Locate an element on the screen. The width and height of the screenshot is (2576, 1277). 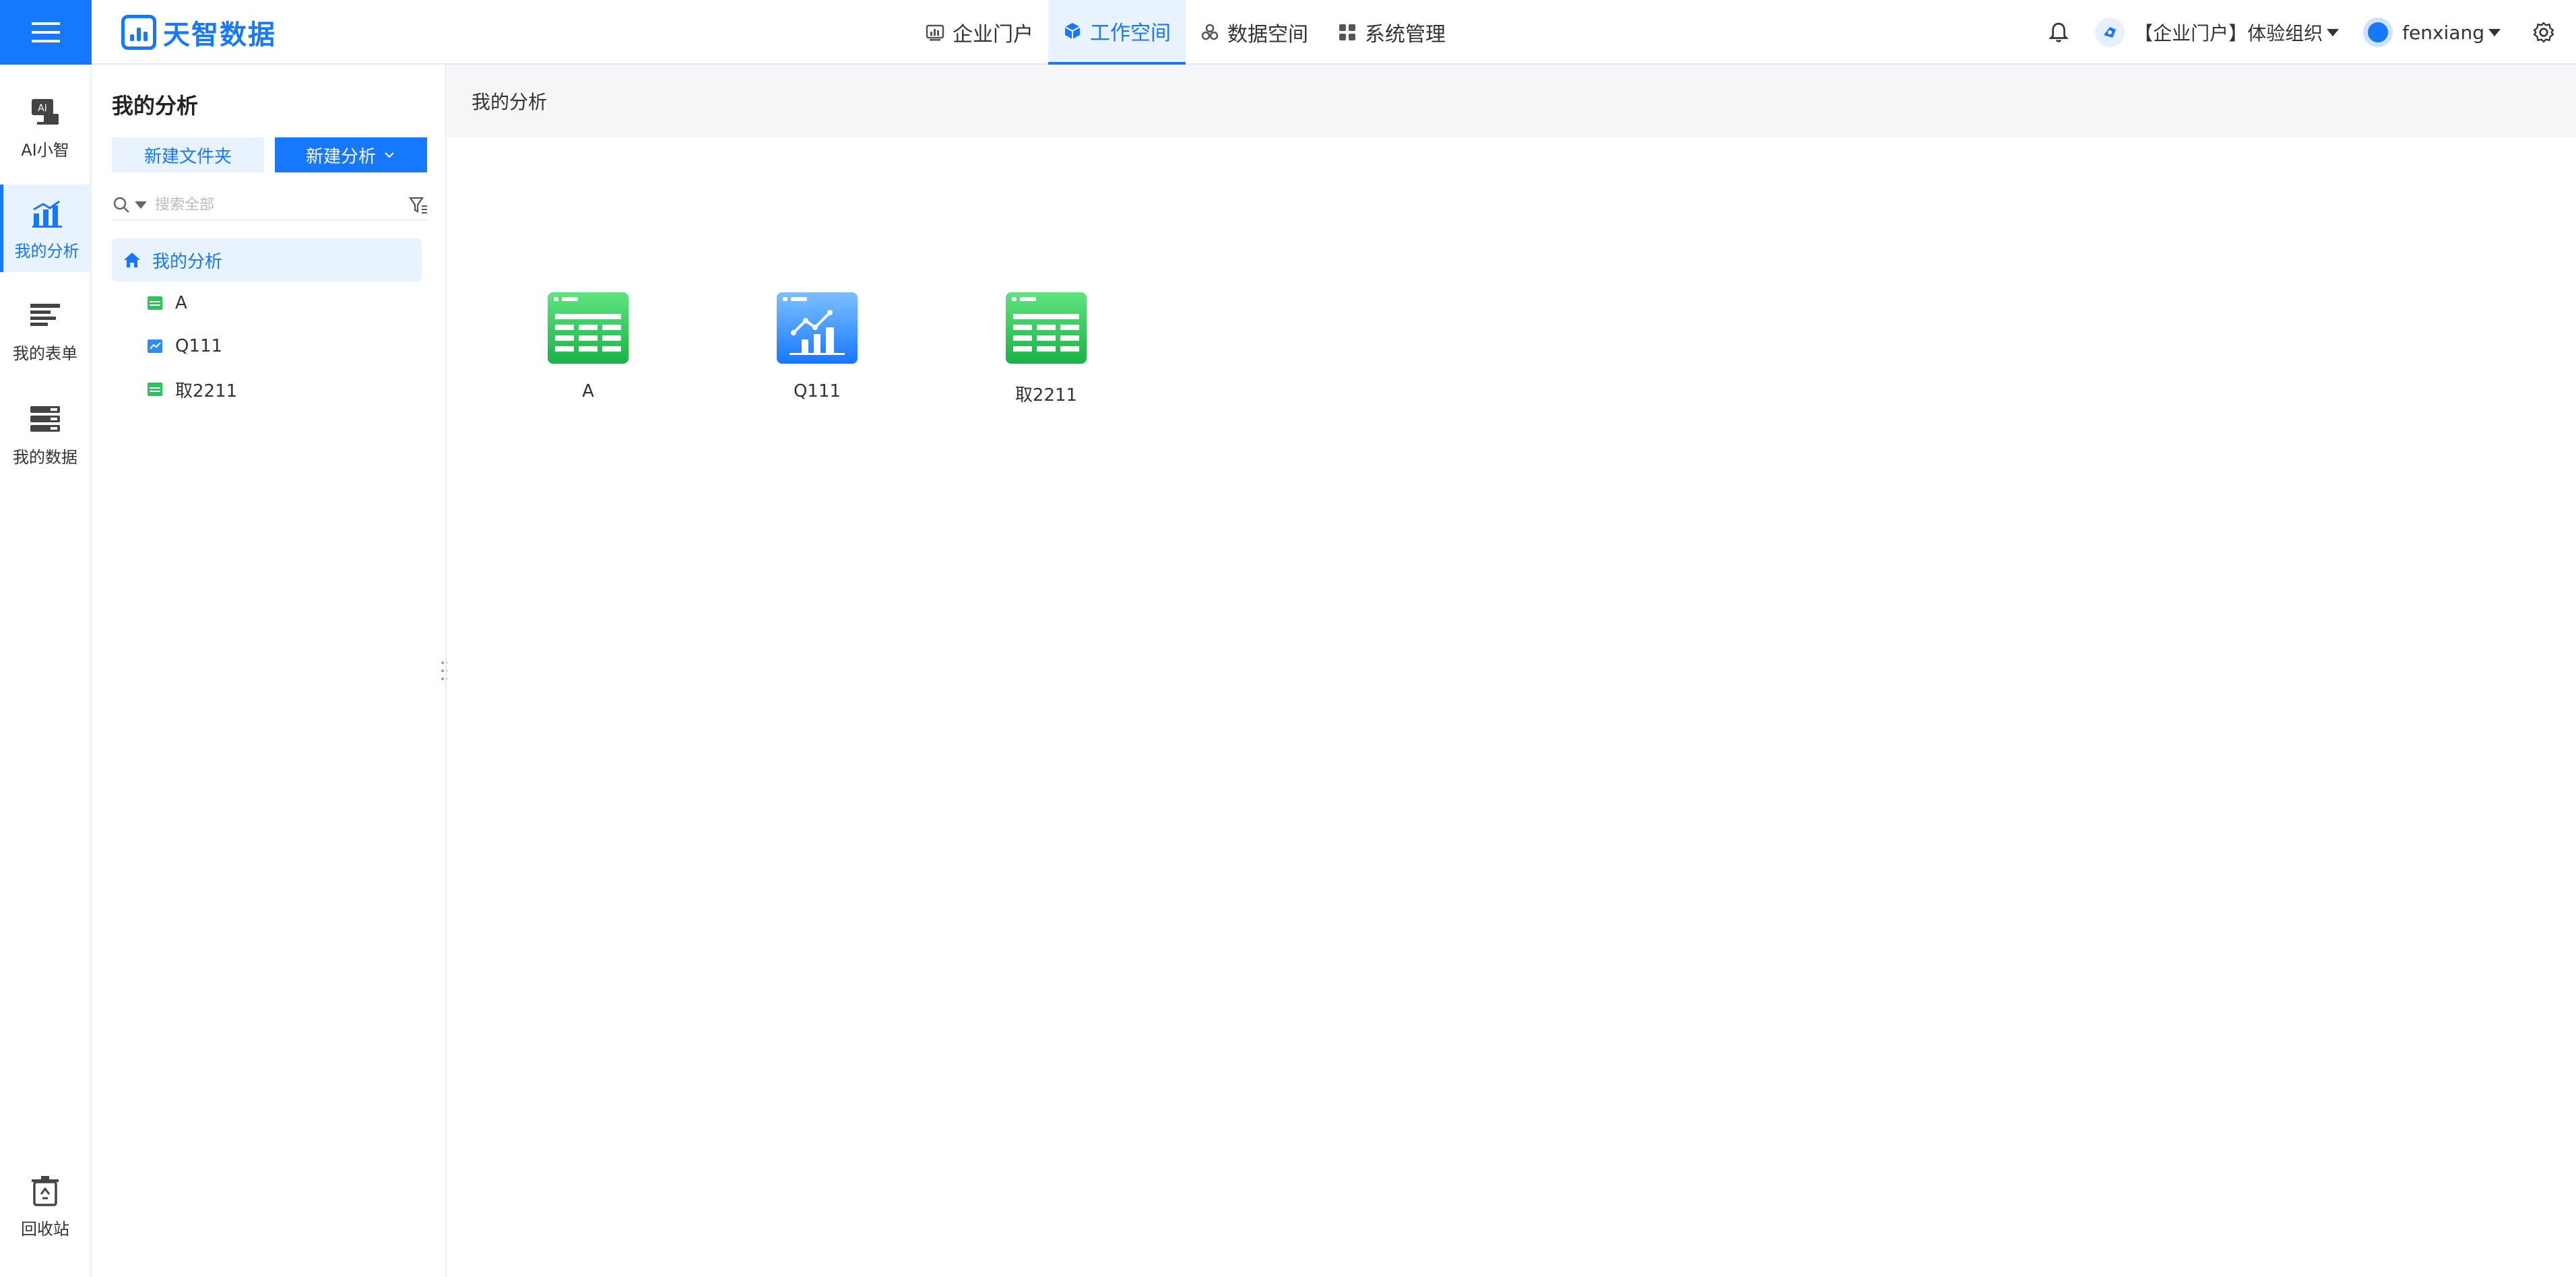
tree-root-my-analysis: 我的分析 is located at coordinates (267, 260).